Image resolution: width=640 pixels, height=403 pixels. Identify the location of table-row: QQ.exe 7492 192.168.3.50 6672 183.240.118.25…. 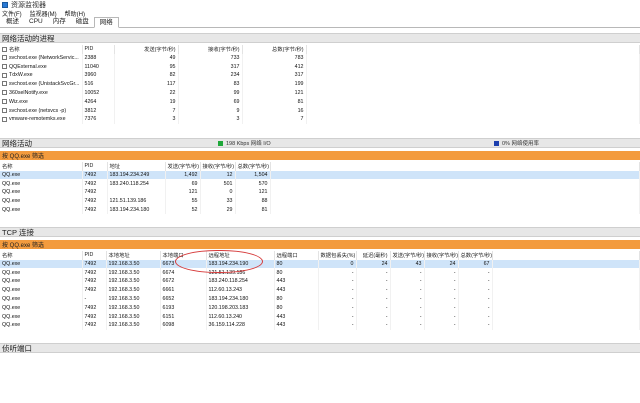
(320, 281).